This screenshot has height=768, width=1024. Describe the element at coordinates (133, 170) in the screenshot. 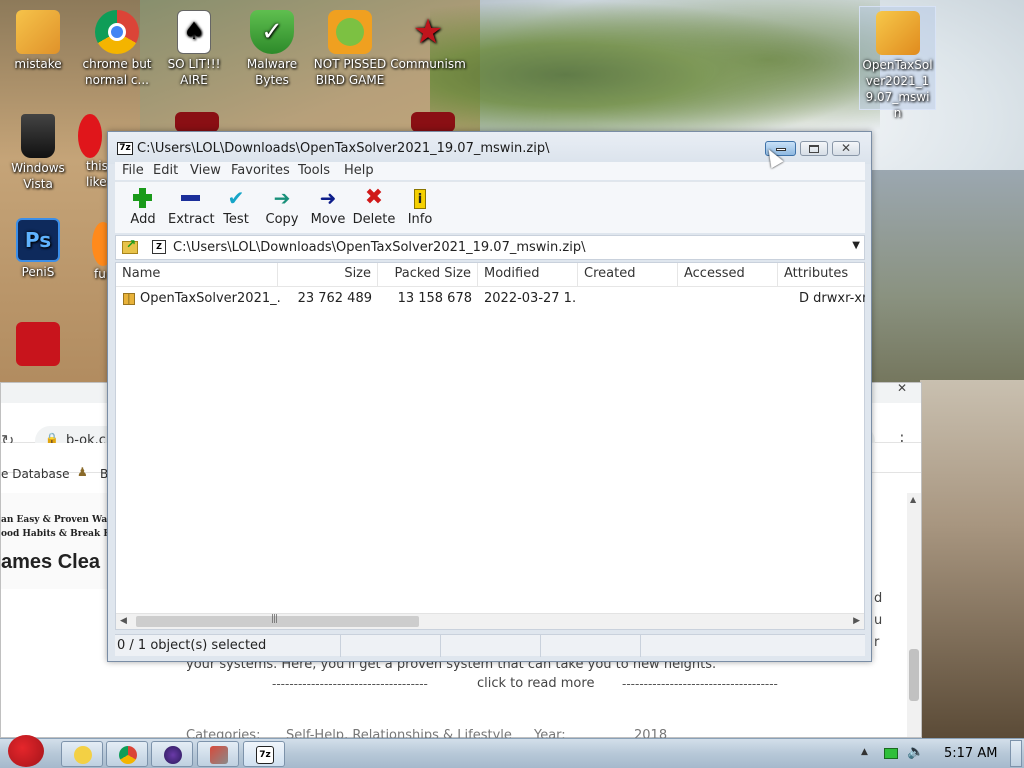

I see `menu-file: File` at that location.